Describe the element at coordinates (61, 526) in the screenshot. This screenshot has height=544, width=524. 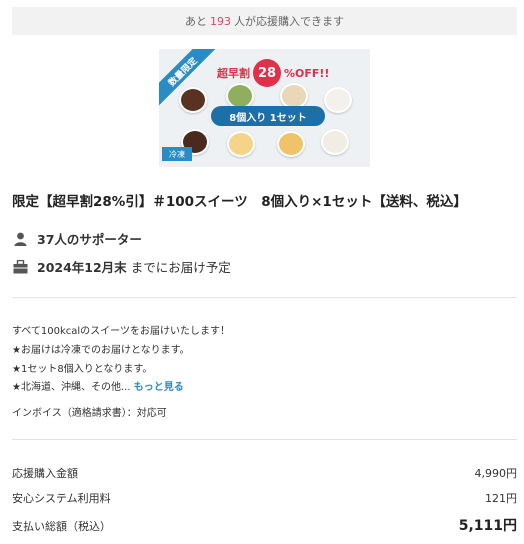
I see `total-label: 支払い総額（税込）` at that location.